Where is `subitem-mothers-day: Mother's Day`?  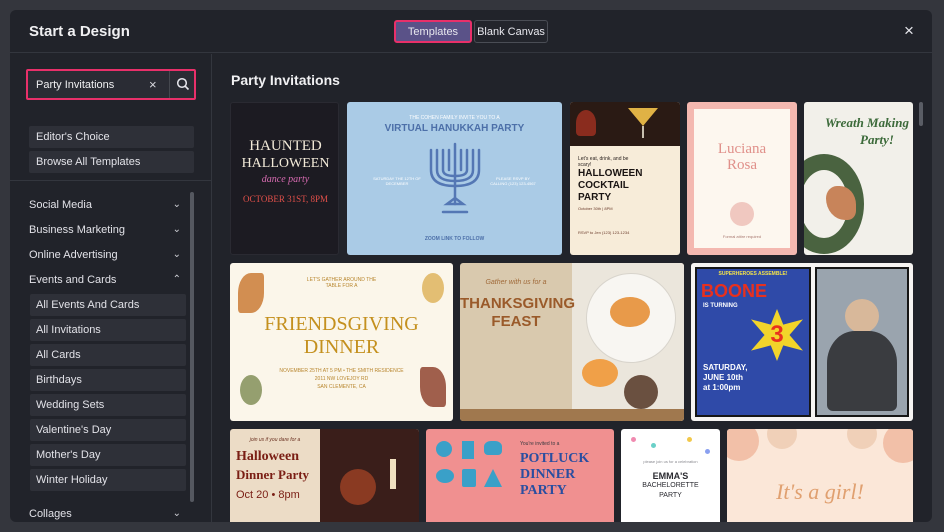
subitem-mothers-day: Mother's Day is located at coordinates (108, 455).